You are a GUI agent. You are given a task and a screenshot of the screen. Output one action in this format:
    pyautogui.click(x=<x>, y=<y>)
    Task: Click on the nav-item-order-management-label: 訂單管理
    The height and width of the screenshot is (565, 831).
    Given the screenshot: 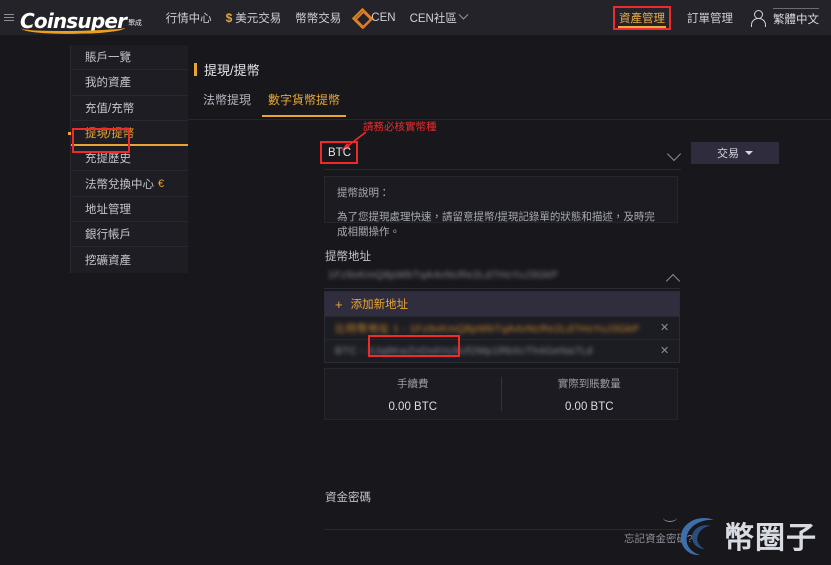 What is the action you would take?
    pyautogui.click(x=710, y=18)
    